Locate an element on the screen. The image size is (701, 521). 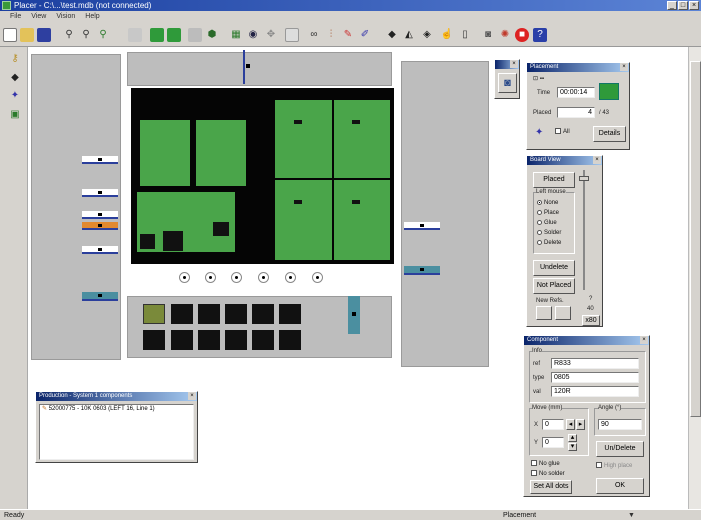
tray-slot-selected is located at coordinates (154, 314).